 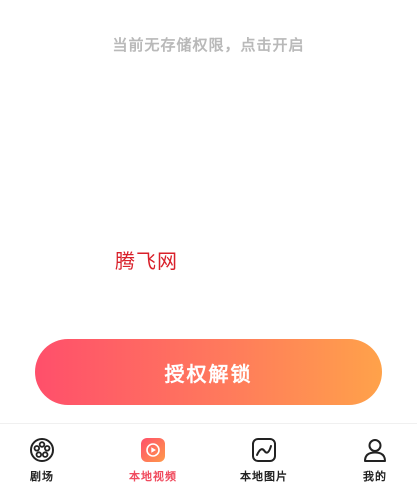 What do you see at coordinates (264, 476) in the screenshot?
I see `tab-label: 本地图片` at bounding box center [264, 476].